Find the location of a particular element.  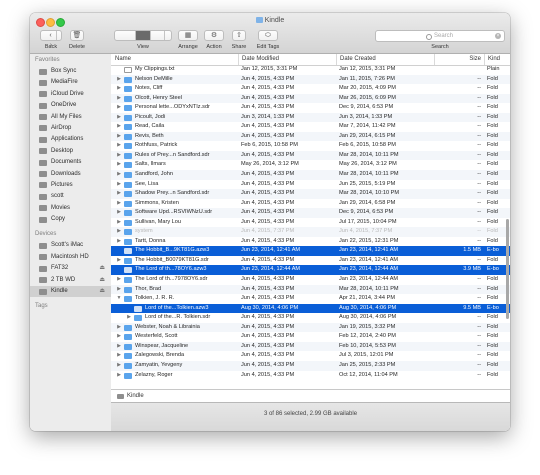

column-header-date-created: Date Created is located at coordinates (385, 59).